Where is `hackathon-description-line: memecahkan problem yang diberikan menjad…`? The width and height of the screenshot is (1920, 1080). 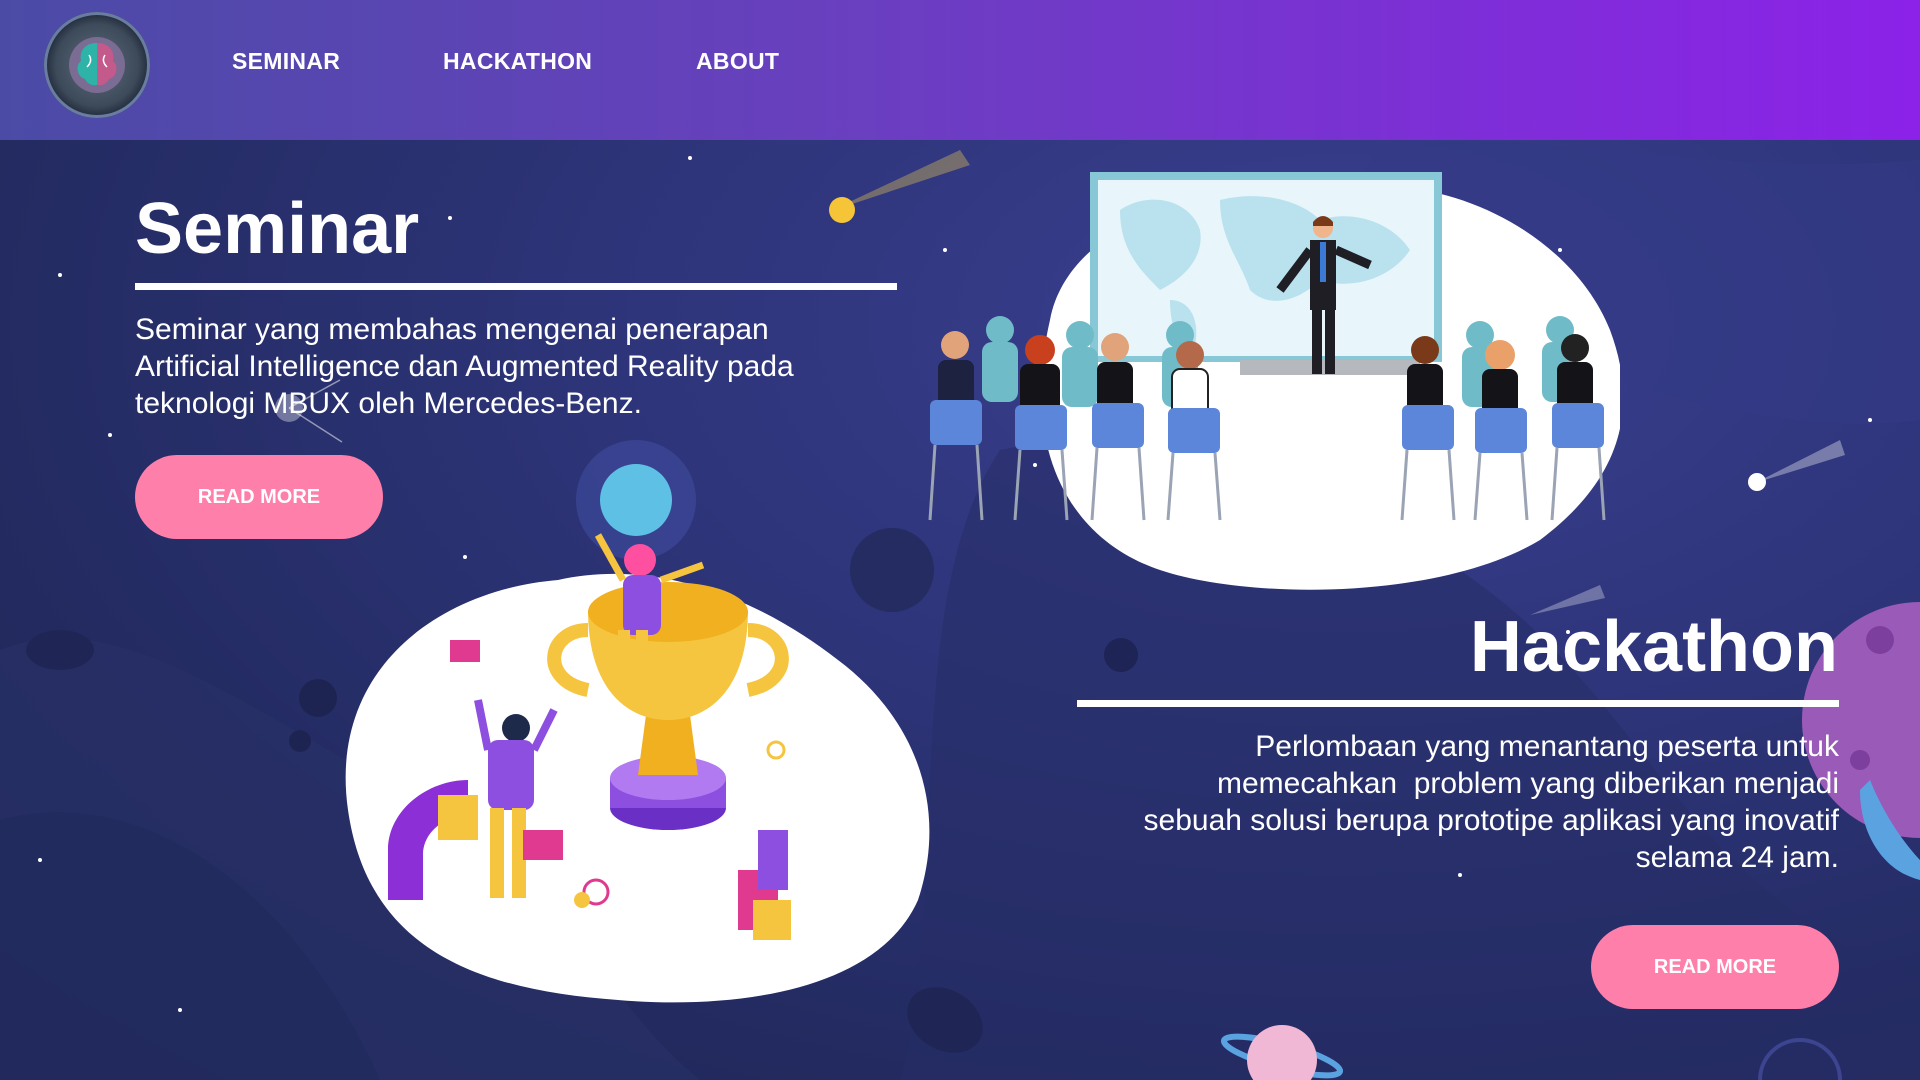
hackathon-description-line: memecahkan problem yang diberikan menjad… is located at coordinates (1527, 783).